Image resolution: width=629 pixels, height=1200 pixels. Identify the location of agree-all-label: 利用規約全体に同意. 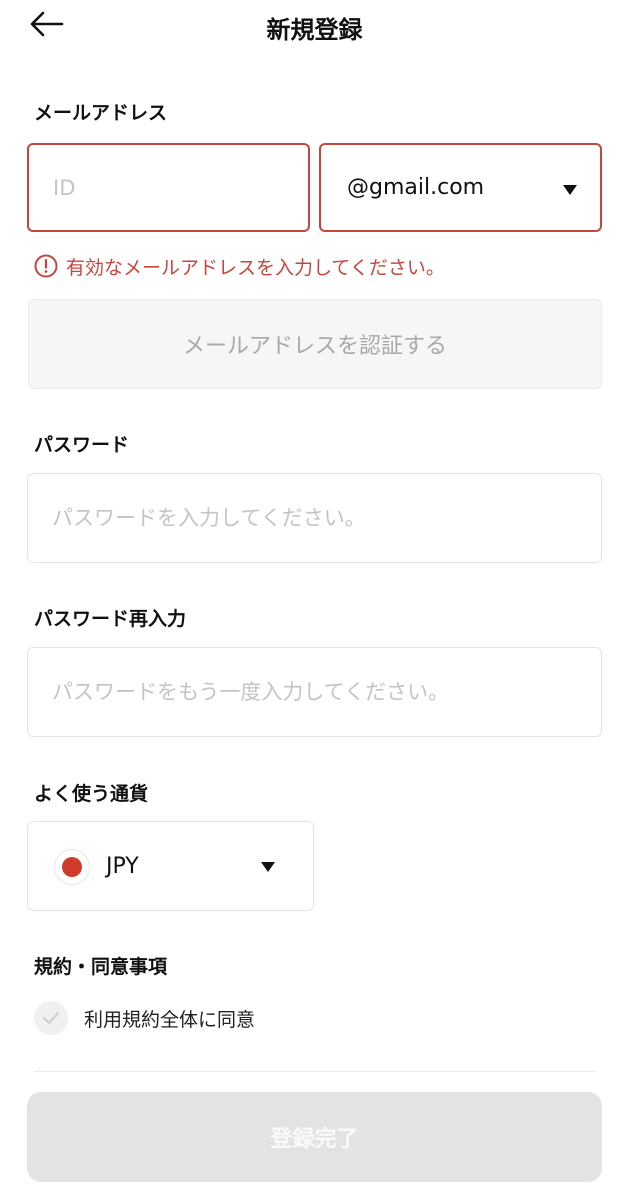
(170, 1019).